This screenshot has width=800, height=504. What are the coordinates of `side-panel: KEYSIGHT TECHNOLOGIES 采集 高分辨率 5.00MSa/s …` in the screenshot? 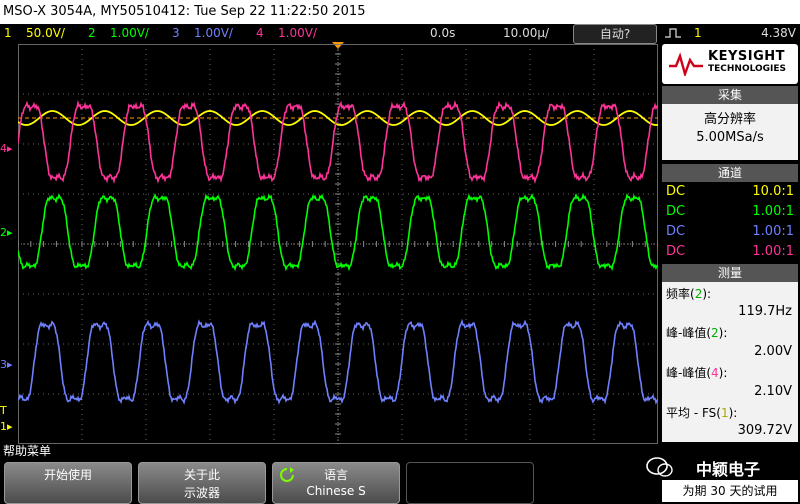 It's located at (730, 244).